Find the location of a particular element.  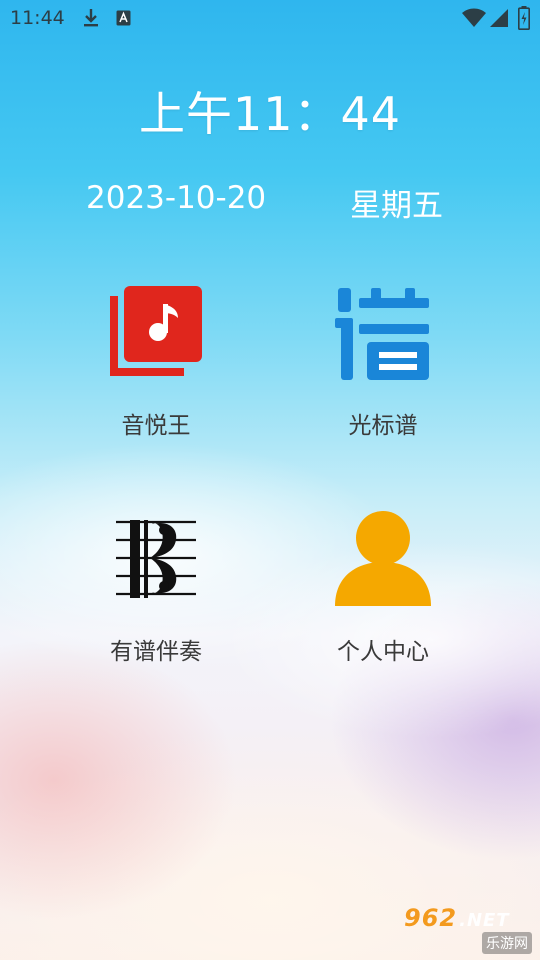

battery-charging-icon is located at coordinates (524, 18).